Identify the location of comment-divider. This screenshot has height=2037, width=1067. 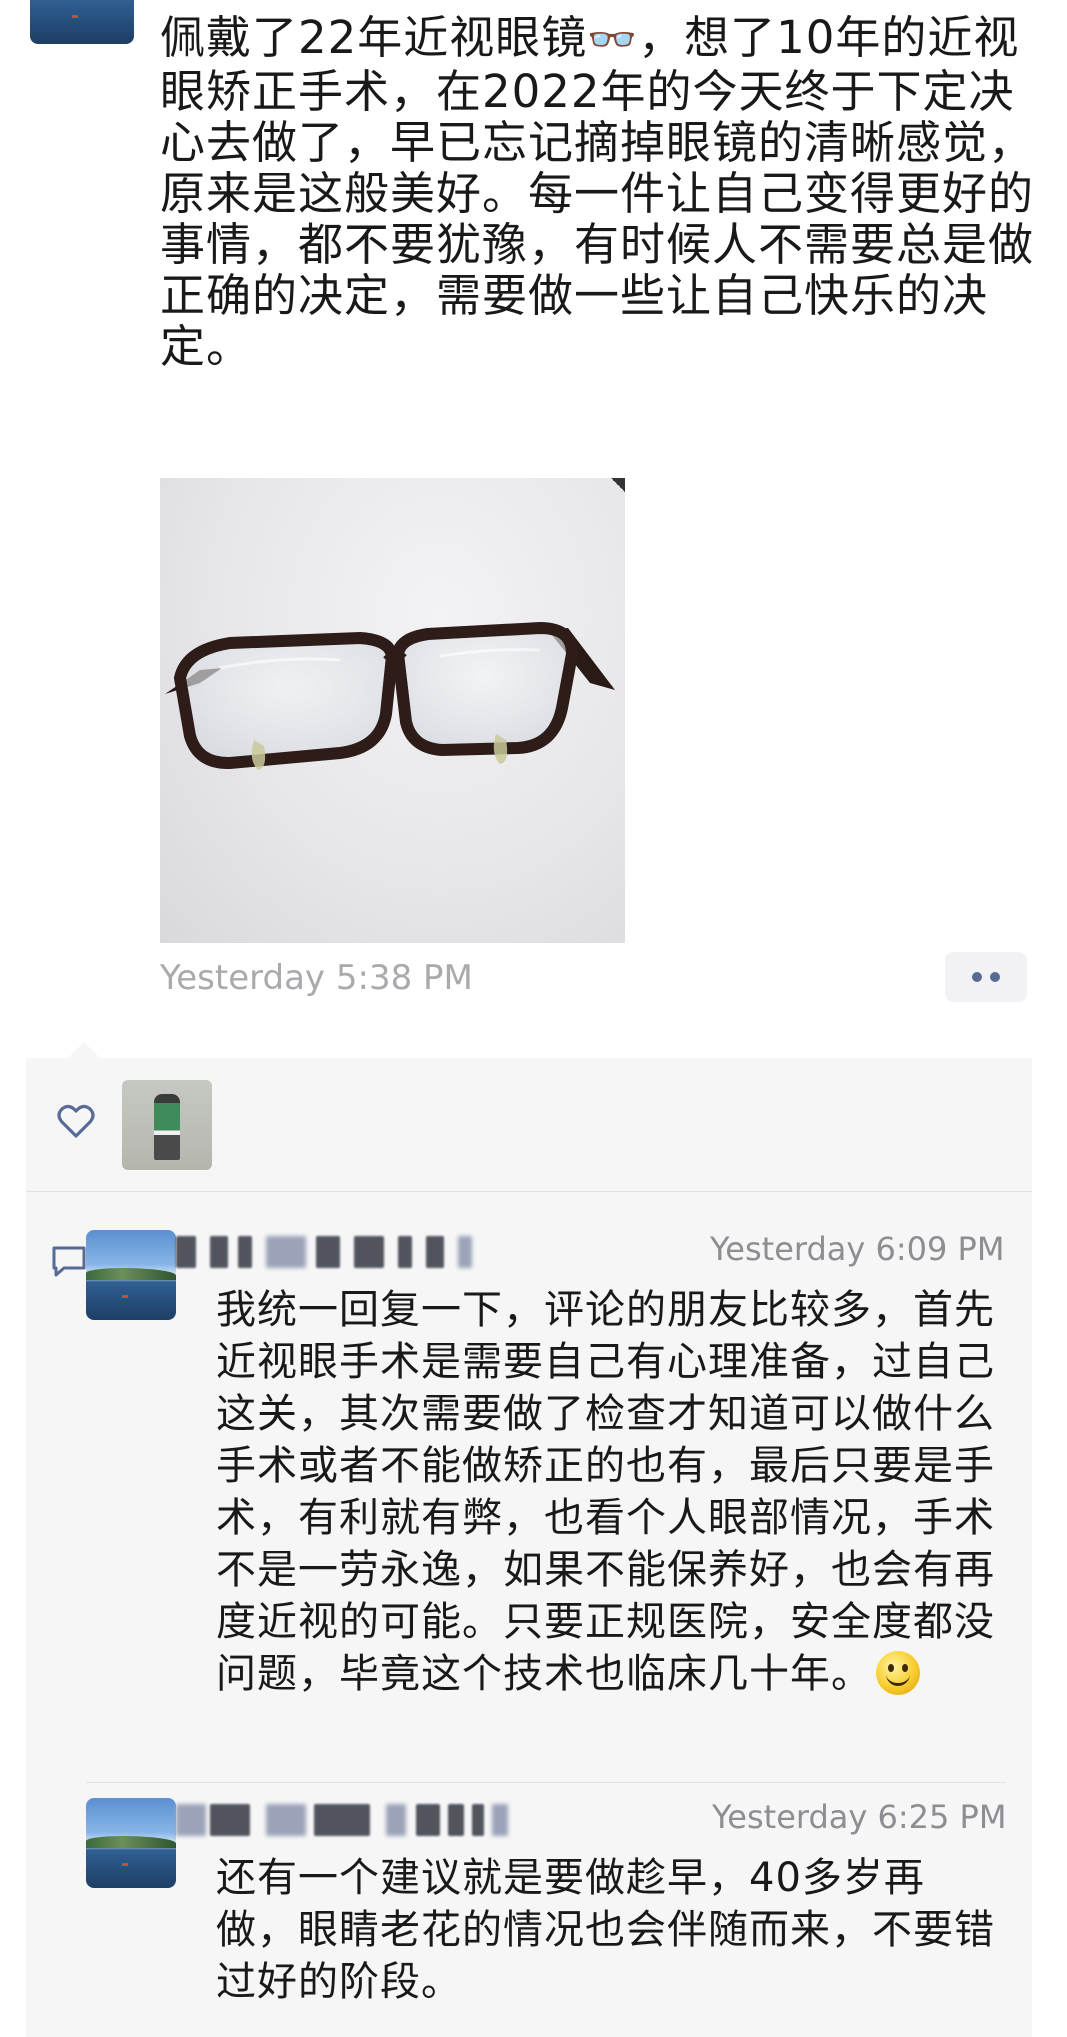
(546, 1782).